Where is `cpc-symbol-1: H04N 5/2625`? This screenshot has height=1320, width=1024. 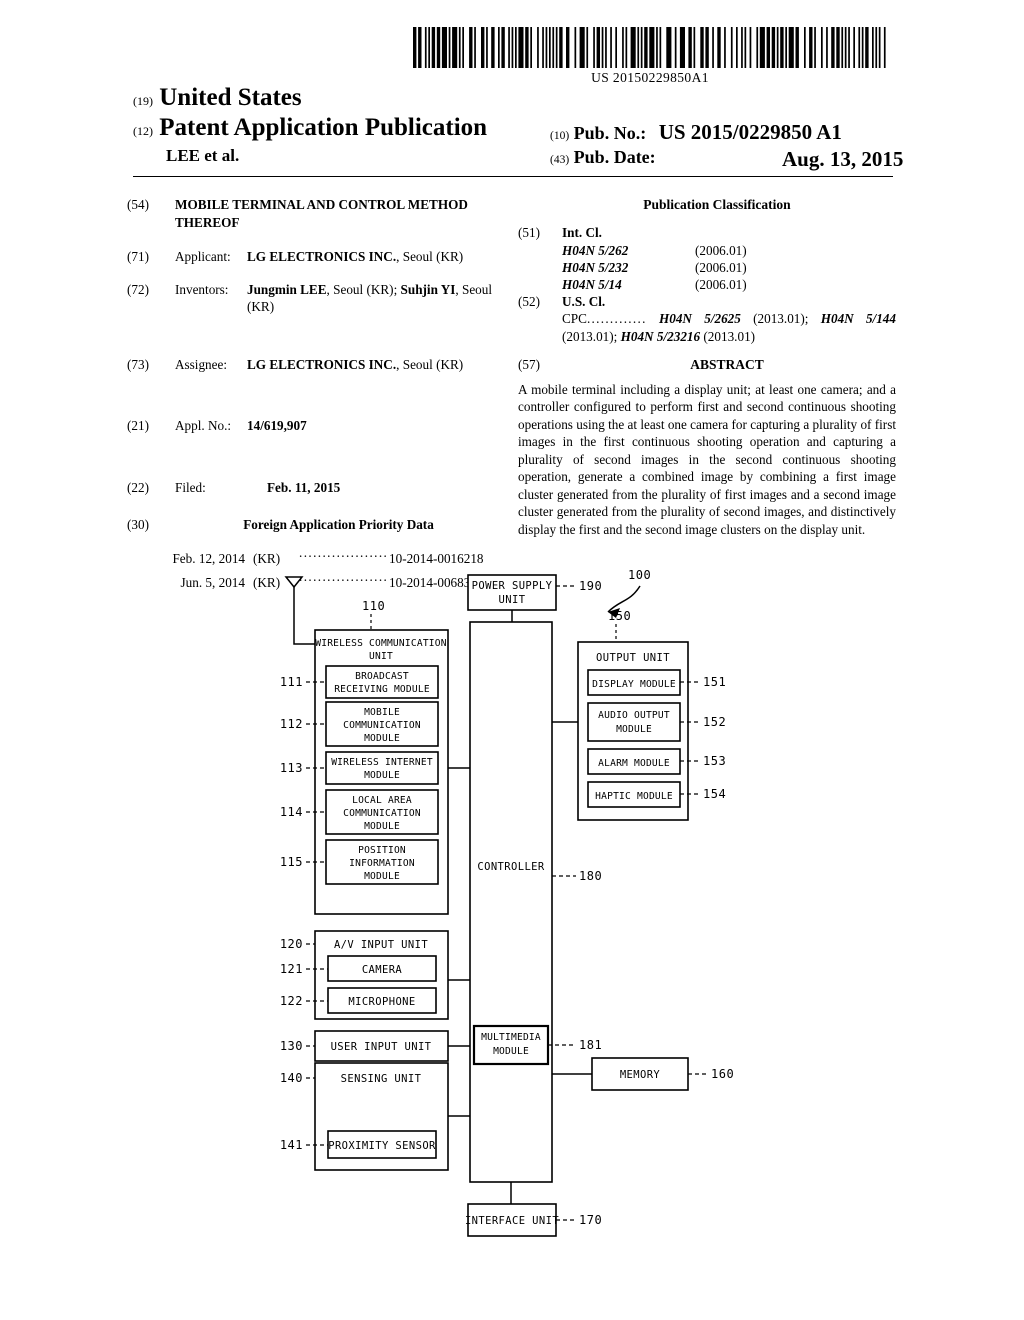 cpc-symbol-1: H04N 5/2625 is located at coordinates (699, 319).